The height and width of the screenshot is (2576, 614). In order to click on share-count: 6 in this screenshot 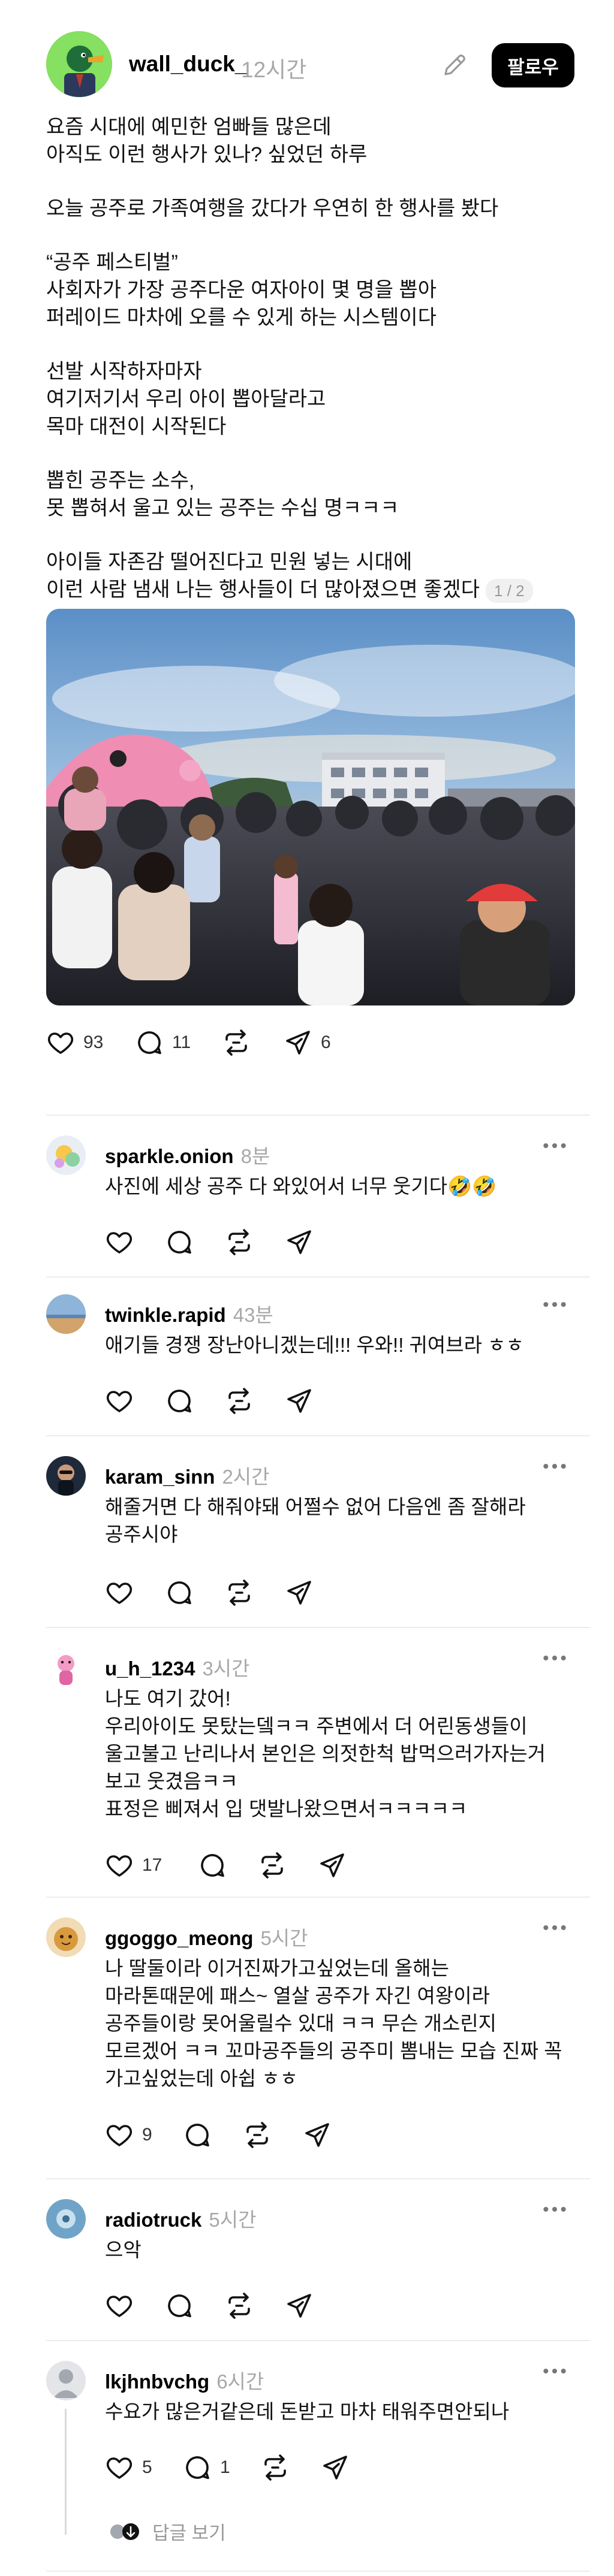, I will do `click(326, 1042)`.